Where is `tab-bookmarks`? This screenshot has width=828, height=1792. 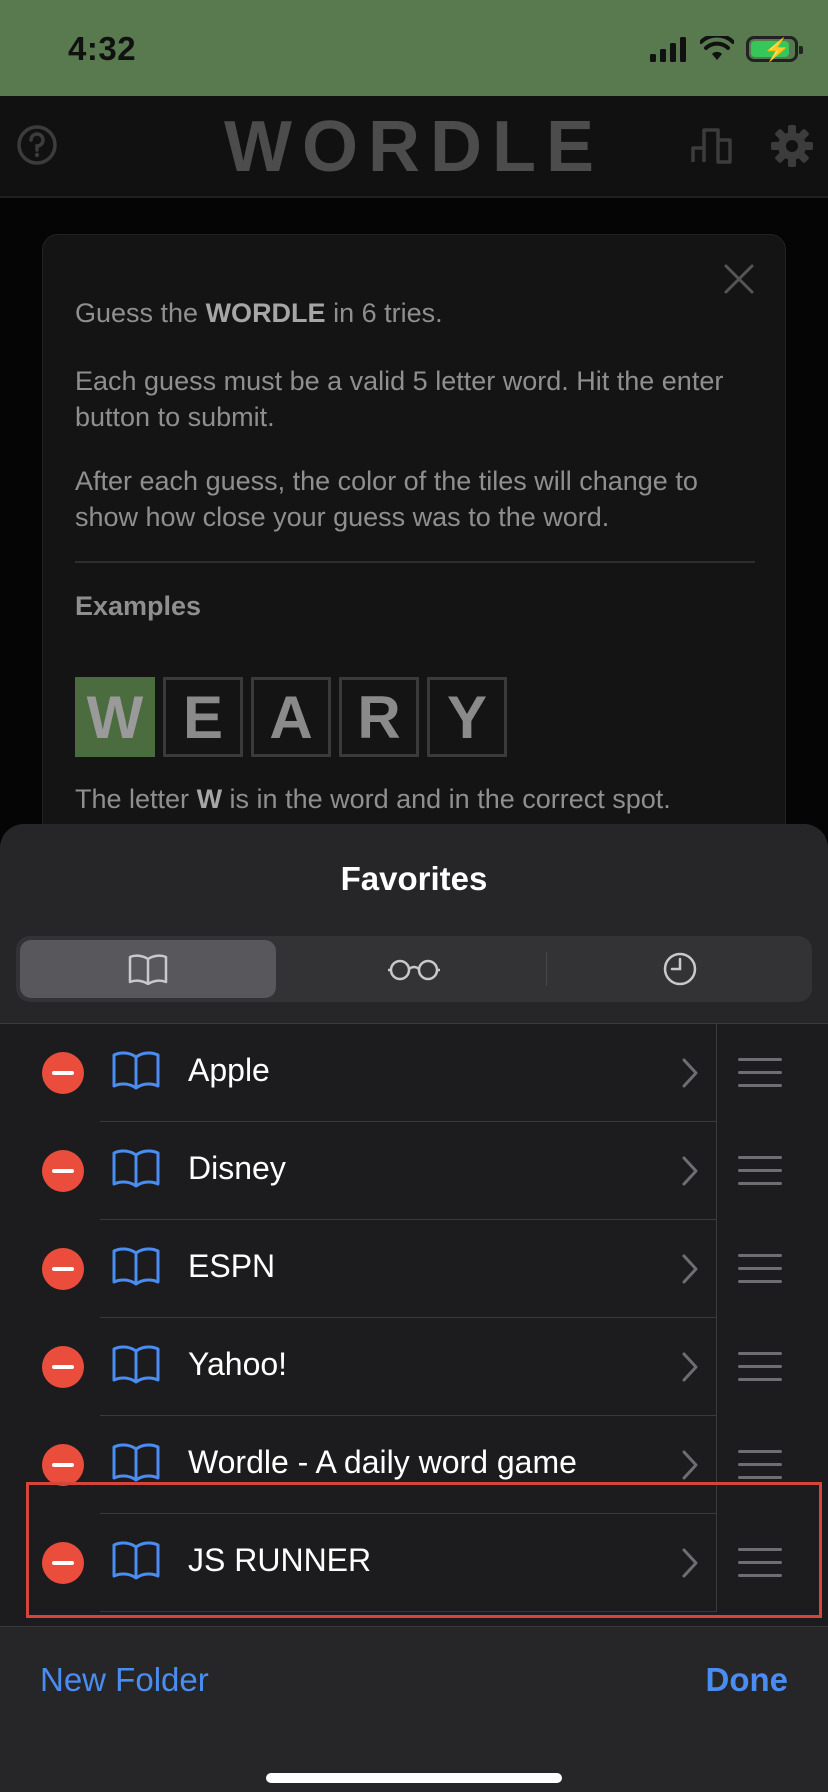
tab-bookmarks is located at coordinates (148, 969).